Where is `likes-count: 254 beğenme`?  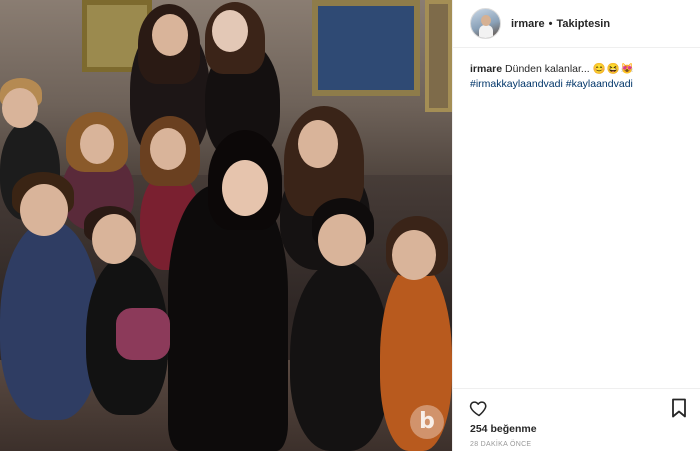
likes-count: 254 beğenme is located at coordinates (503, 429).